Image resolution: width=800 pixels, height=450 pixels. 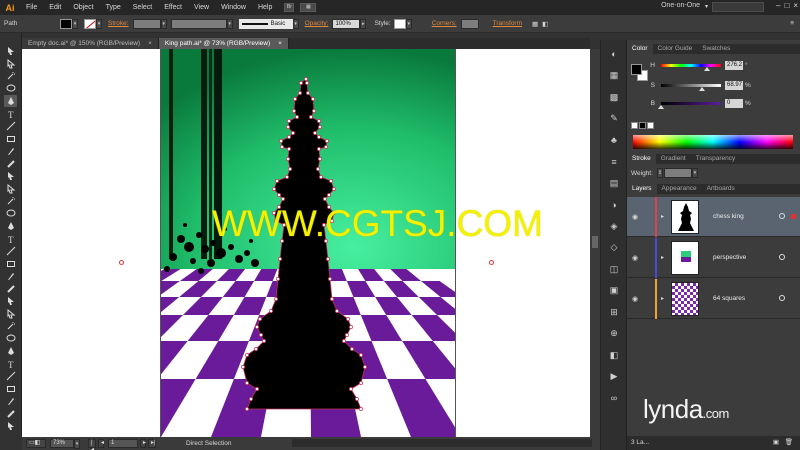 What do you see at coordinates (795, 5) in the screenshot?
I see `close-button: ×` at bounding box center [795, 5].